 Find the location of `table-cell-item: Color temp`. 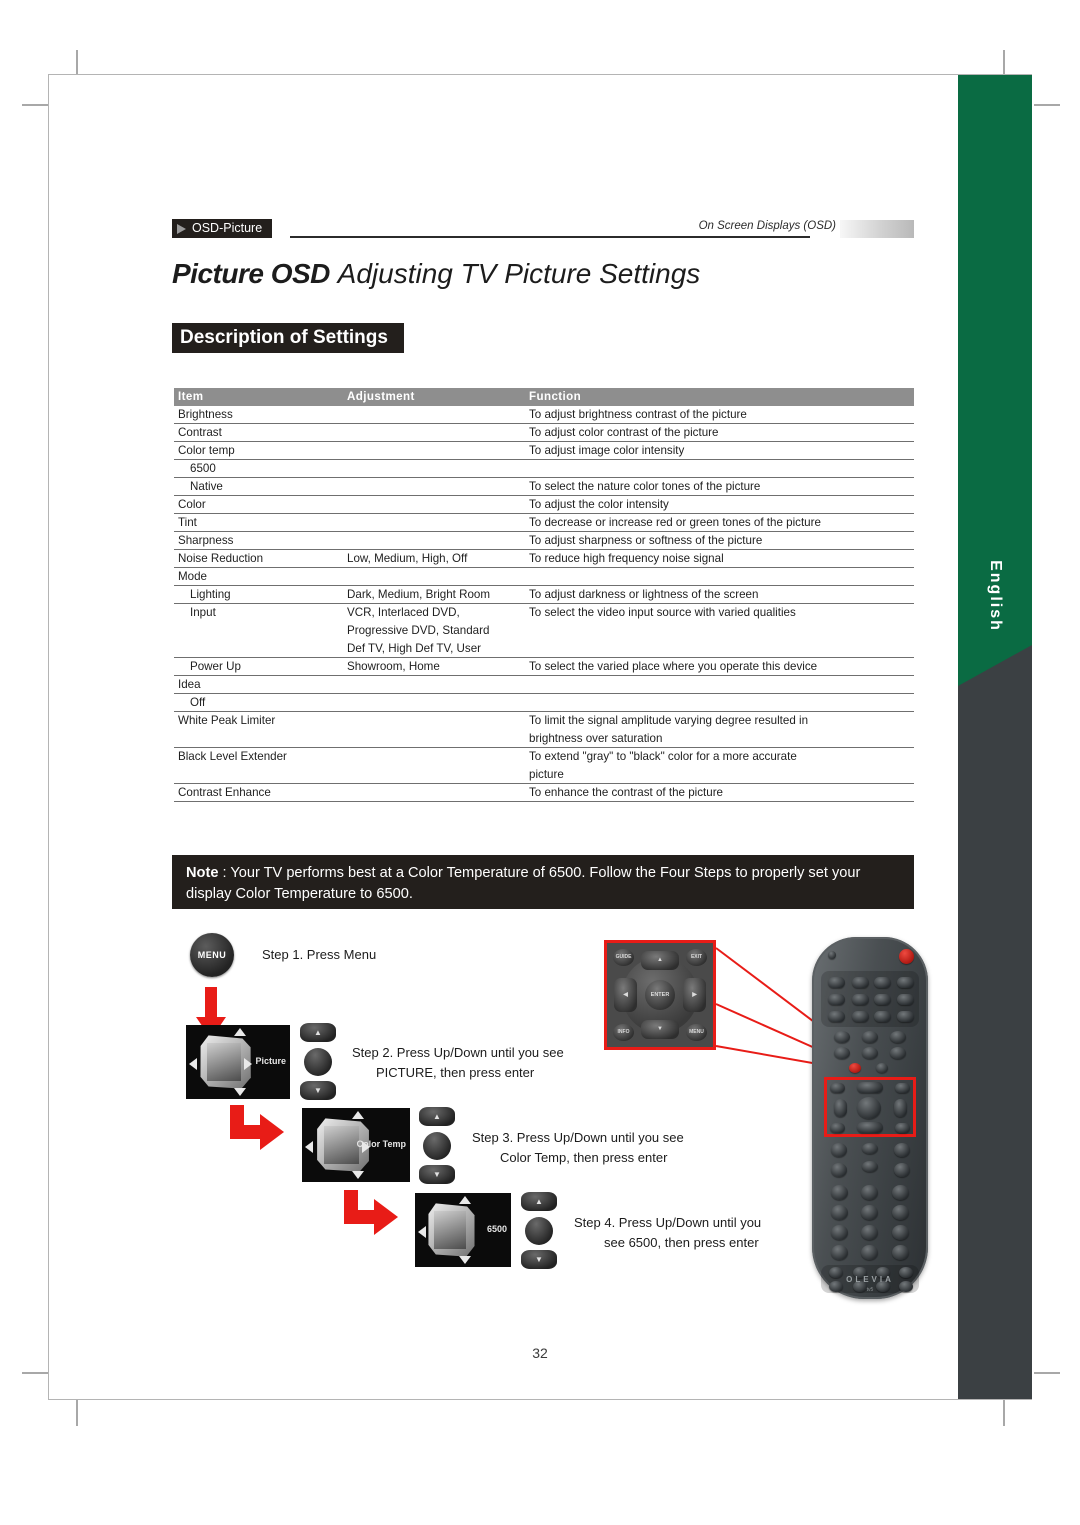

table-cell-item: Color temp is located at coordinates (206, 450).